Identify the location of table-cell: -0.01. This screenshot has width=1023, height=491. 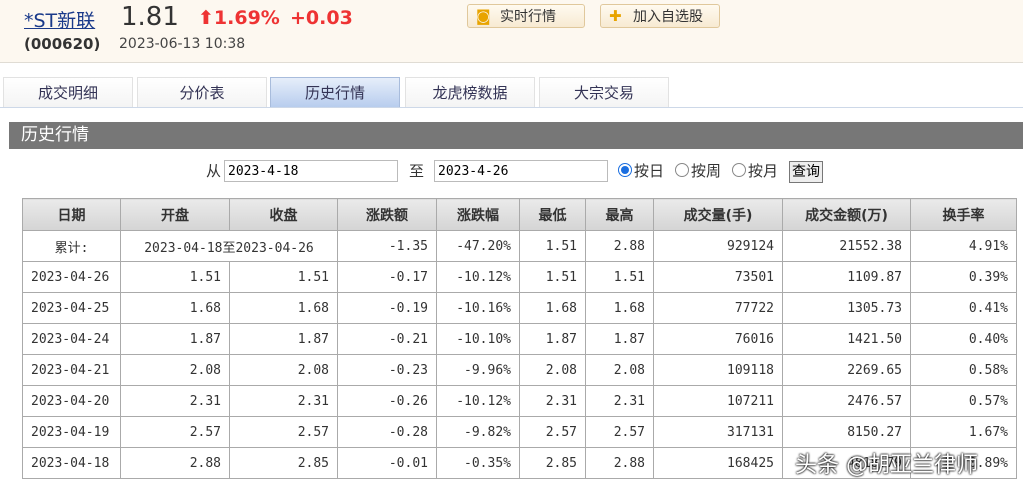
(387, 463).